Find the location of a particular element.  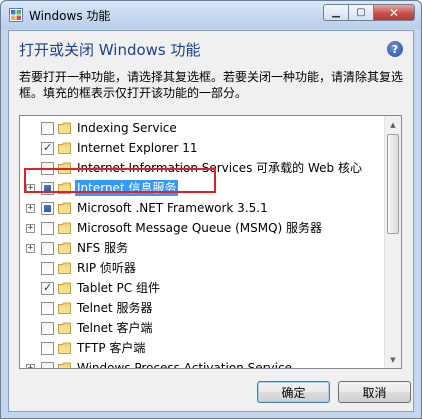

maximize-button: ▢ is located at coordinates (361, 12).